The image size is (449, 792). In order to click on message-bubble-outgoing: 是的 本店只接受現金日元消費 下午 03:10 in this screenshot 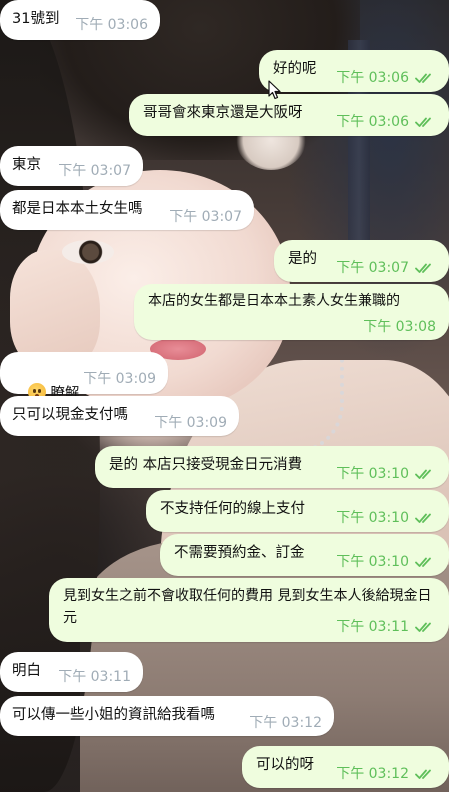, I will do `click(272, 467)`.